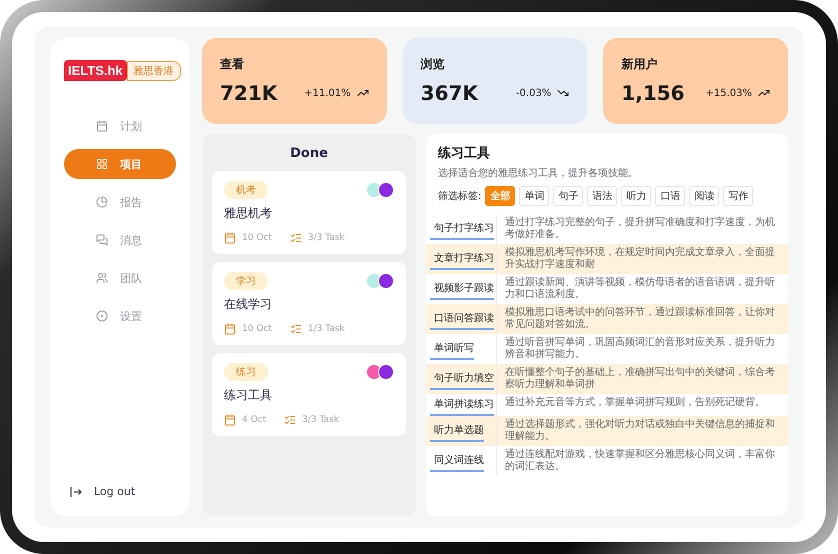  Describe the element at coordinates (738, 196) in the screenshot. I see `filter-chip: 写作` at that location.